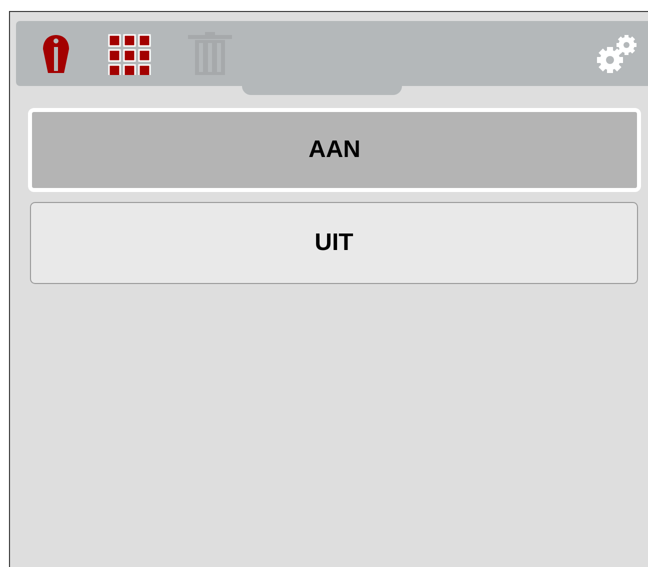 This screenshot has height=567, width=648. What do you see at coordinates (334, 243) in the screenshot?
I see `option-button: UIT` at bounding box center [334, 243].